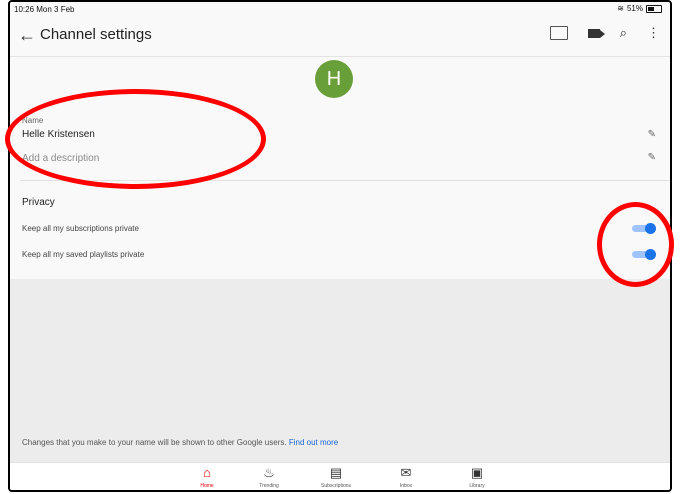  What do you see at coordinates (477, 472) in the screenshot?
I see `library-icon: ▣` at bounding box center [477, 472].